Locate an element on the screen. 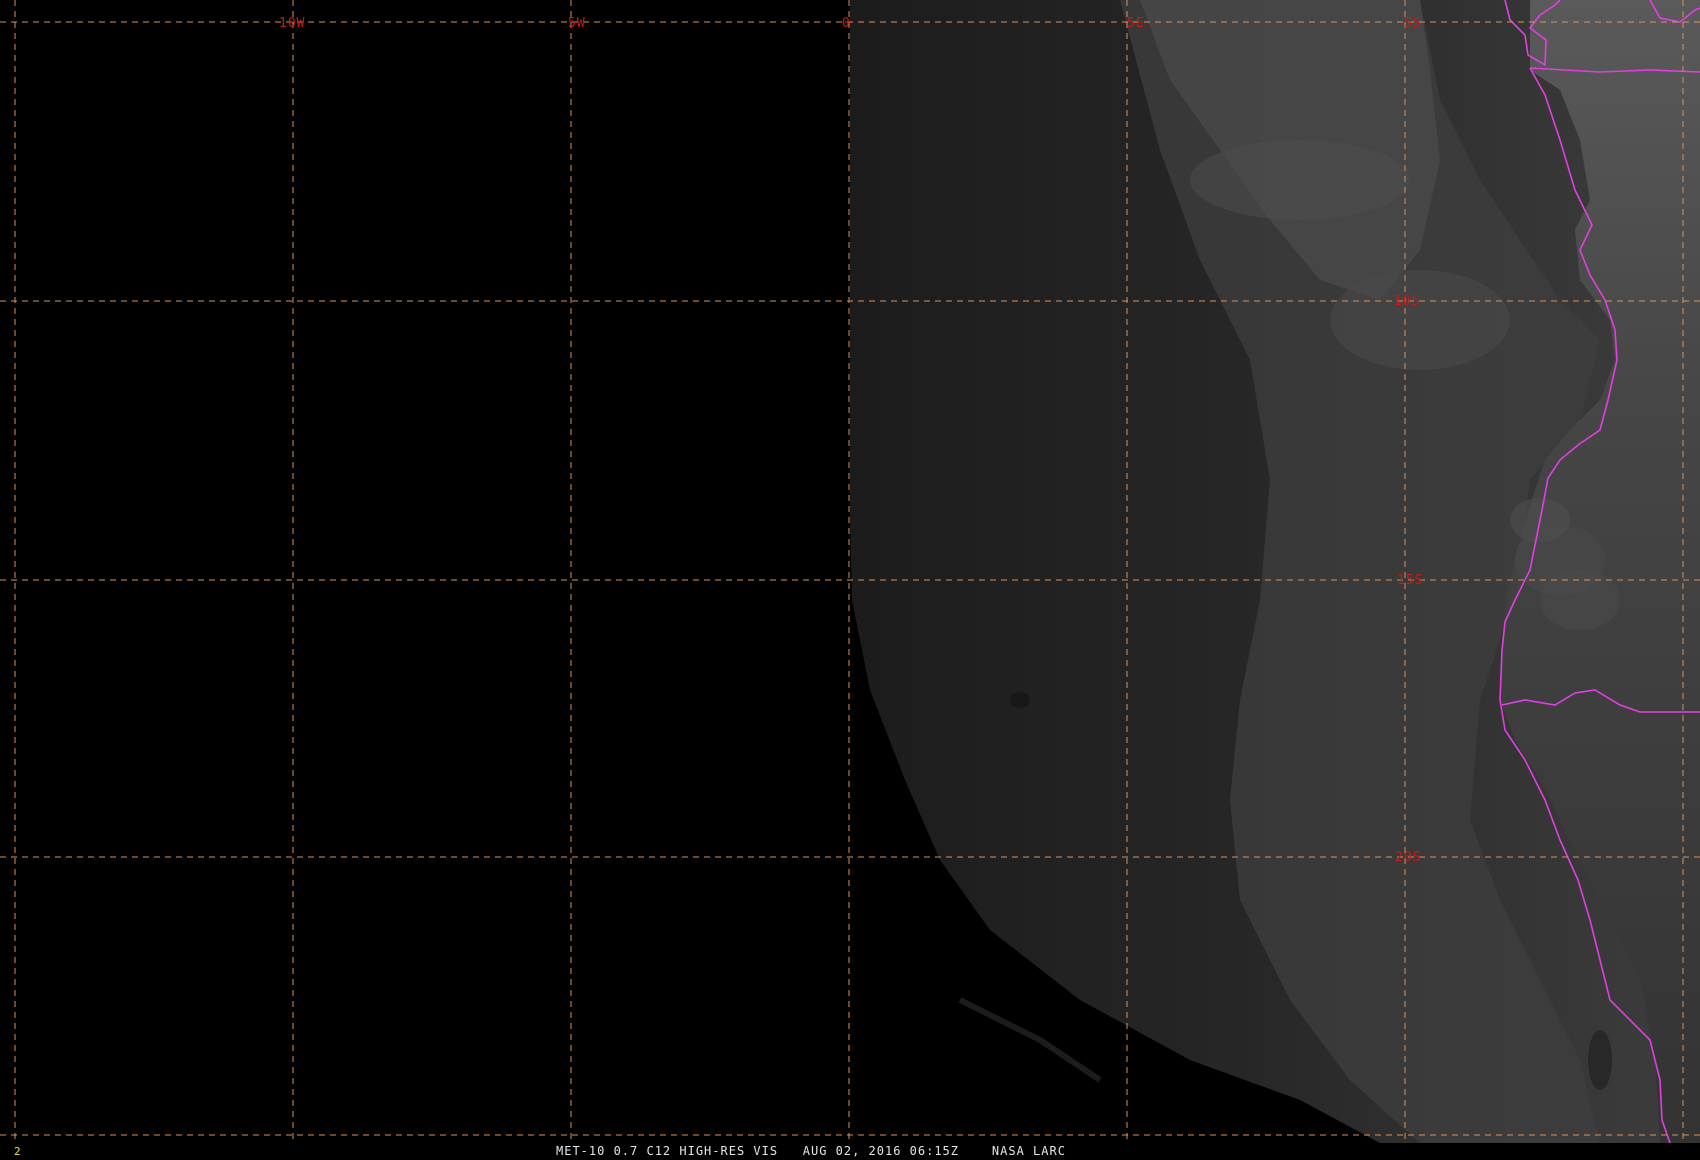  lat-label-15s: 15S is located at coordinates (1410, 580).